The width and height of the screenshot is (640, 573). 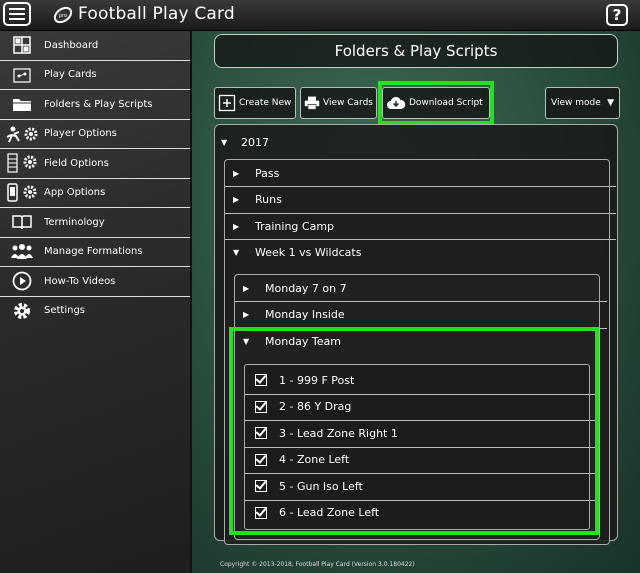 I want to click on script-label: Monday Inside, so click(x=305, y=314).